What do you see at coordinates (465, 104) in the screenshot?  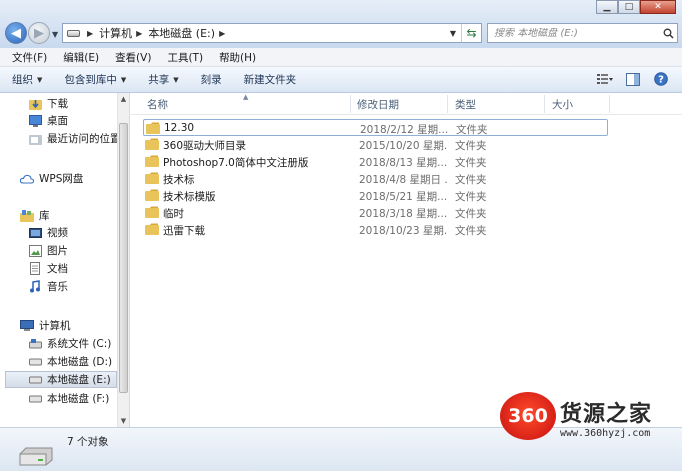 I see `column-type: 类型` at bounding box center [465, 104].